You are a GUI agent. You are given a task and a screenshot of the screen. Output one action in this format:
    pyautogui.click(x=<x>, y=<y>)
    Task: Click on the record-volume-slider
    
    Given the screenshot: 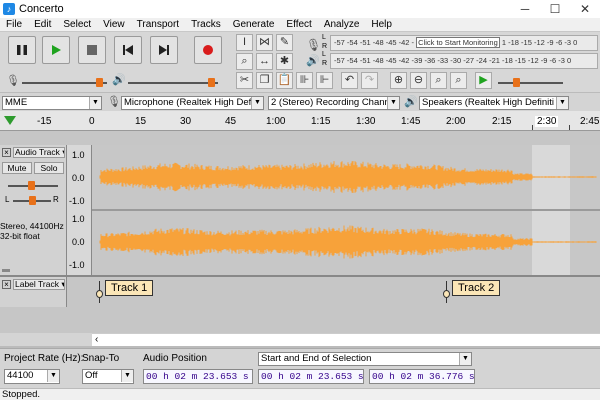 What is the action you would take?
    pyautogui.click(x=64, y=83)
    